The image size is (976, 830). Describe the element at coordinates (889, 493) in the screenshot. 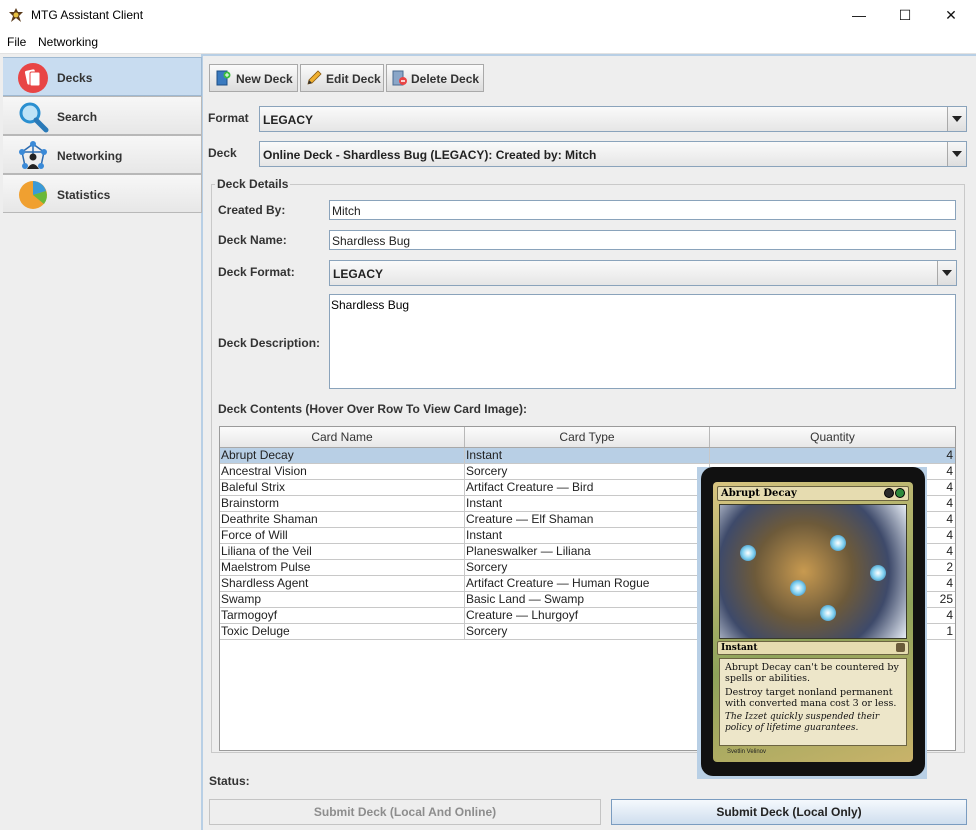

I see `black-mana-icon` at that location.